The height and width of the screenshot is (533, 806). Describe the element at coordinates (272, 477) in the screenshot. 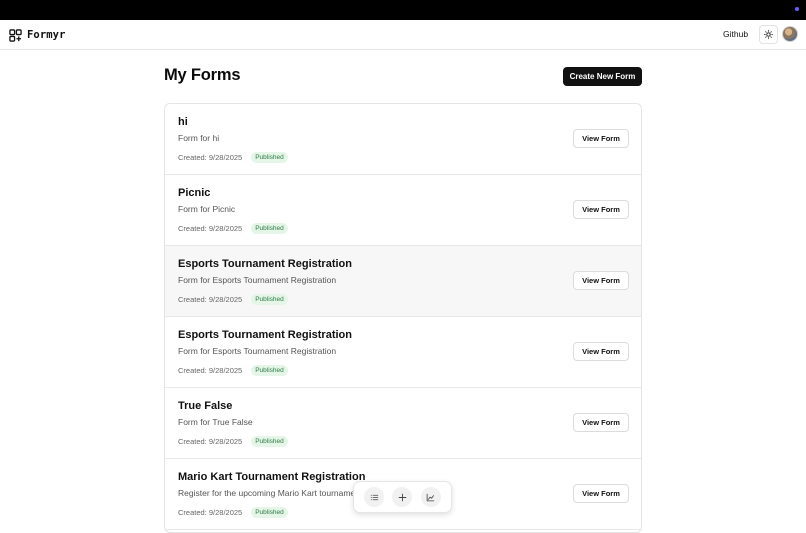

I see `form-title: Mario Kart Tournament Registration` at that location.